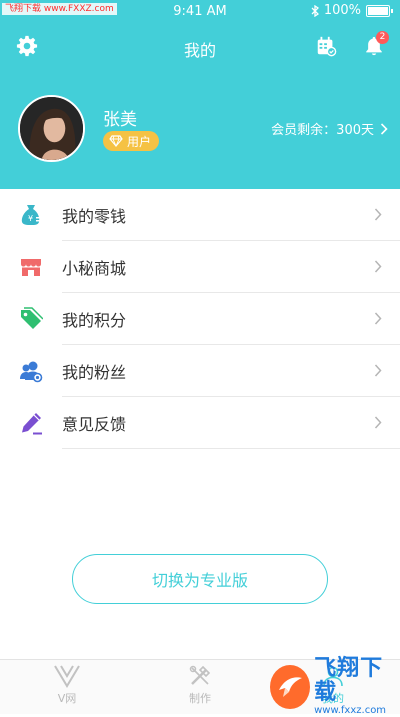 The image size is (400, 717). Describe the element at coordinates (203, 130) in the screenshot. I see `profile-card: 张美 用户 会员剩余：300天` at that location.